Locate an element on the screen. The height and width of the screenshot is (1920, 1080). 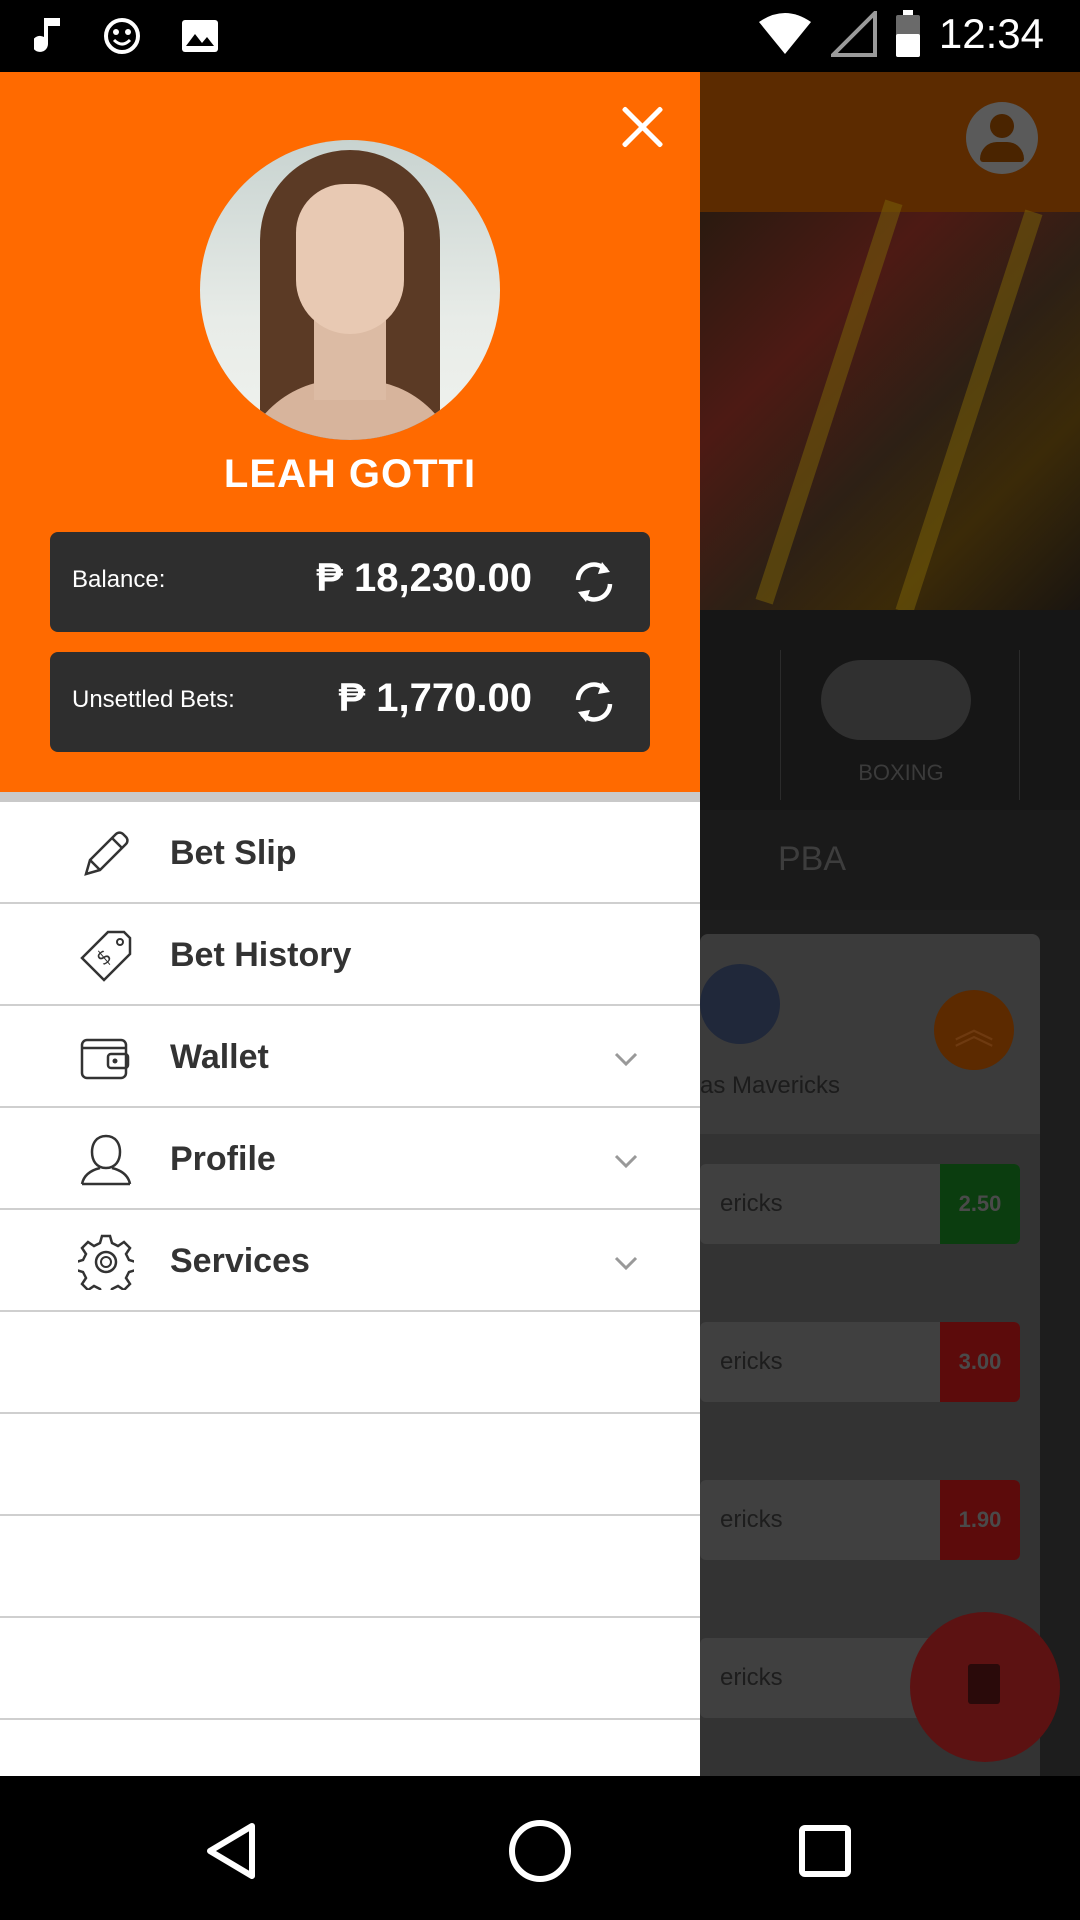
clock: 12:34 is located at coordinates (991, 33).